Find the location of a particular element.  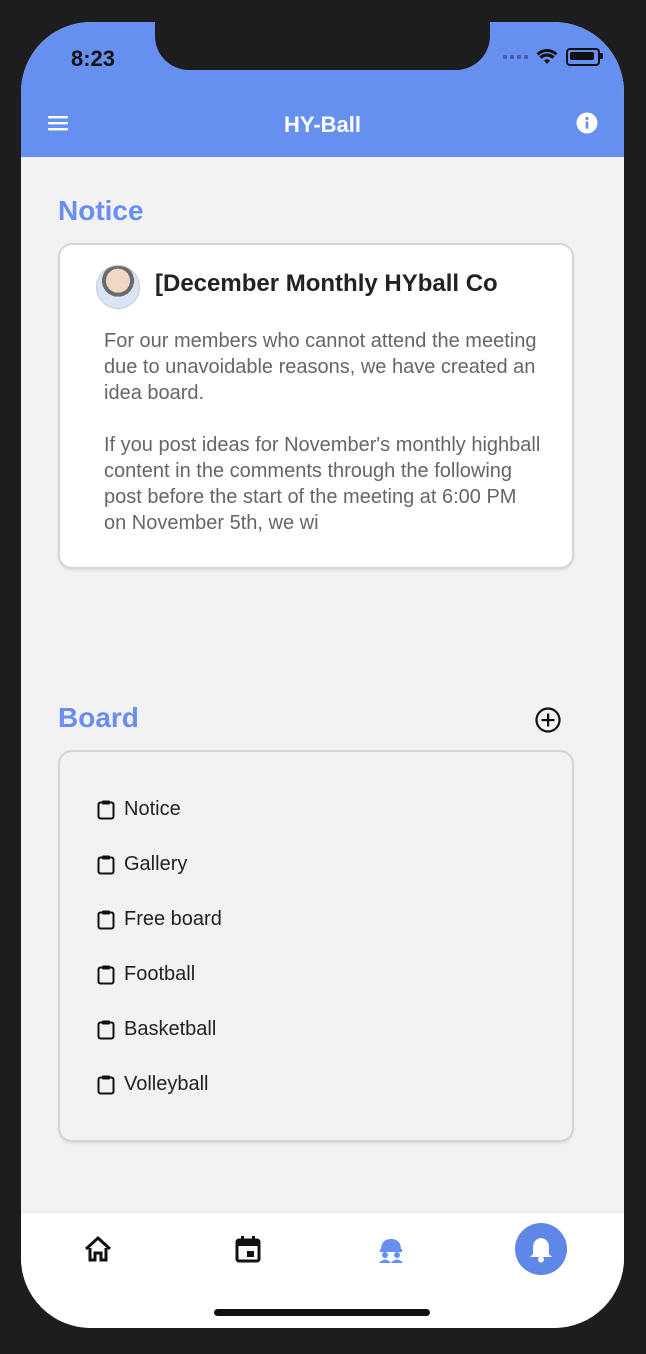

board-item-label: Free board is located at coordinates (173, 919).